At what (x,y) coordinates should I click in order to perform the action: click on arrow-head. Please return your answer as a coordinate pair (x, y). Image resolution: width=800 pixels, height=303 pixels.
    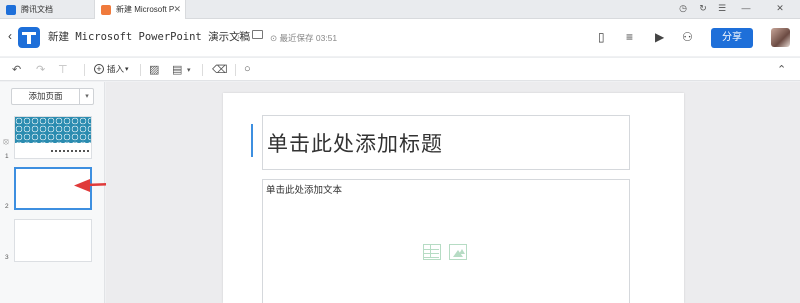
    Looking at the image, I should click on (82, 185).